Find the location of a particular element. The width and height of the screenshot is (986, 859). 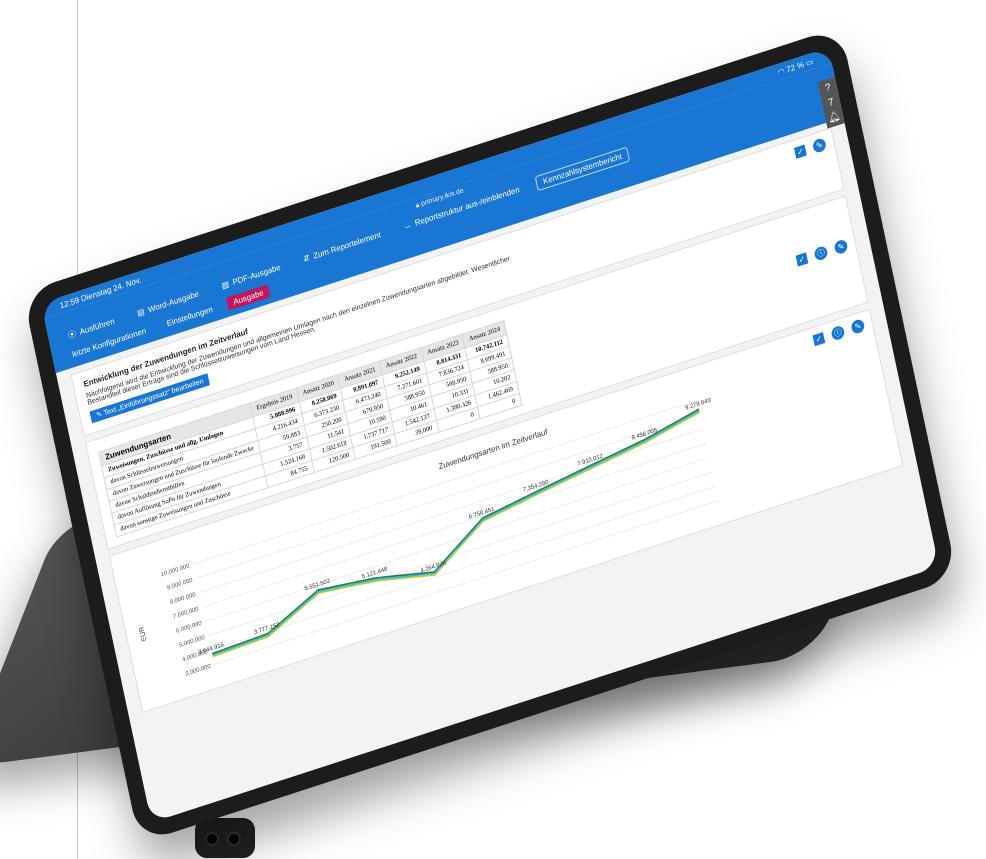

table-info-icon: ⓘ is located at coordinates (821, 253).